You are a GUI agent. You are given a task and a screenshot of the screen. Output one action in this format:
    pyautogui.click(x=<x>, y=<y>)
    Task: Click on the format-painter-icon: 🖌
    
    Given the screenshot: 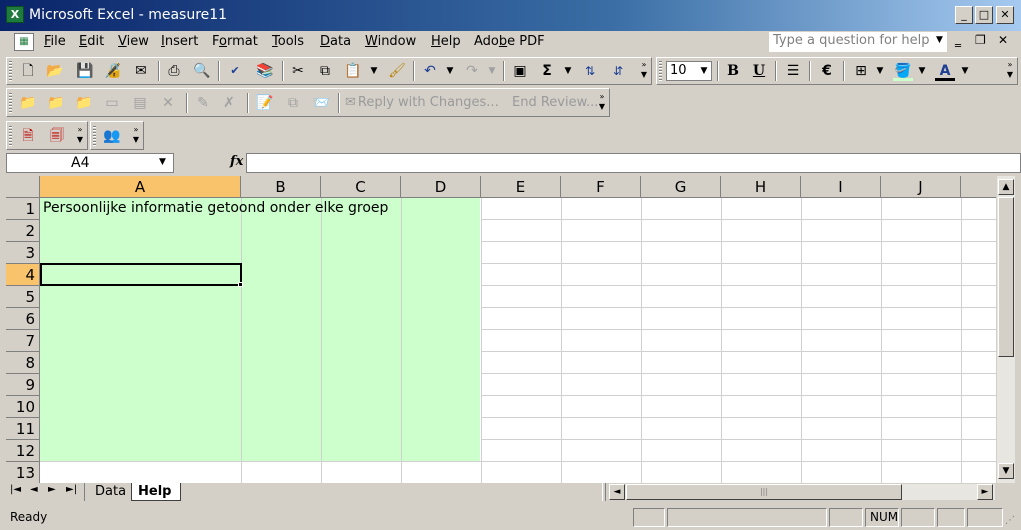 What is the action you would take?
    pyautogui.click(x=397, y=71)
    